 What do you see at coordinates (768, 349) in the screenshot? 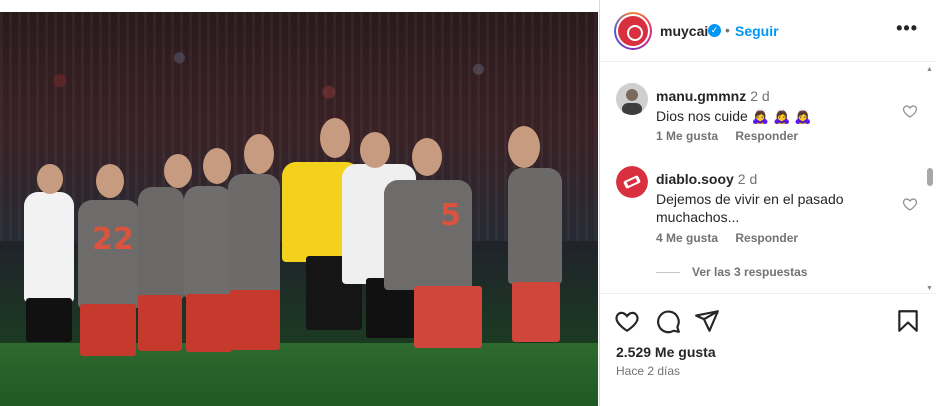
I see `post-actions: 2.529 Me gusta Hace 2 días` at bounding box center [768, 349].